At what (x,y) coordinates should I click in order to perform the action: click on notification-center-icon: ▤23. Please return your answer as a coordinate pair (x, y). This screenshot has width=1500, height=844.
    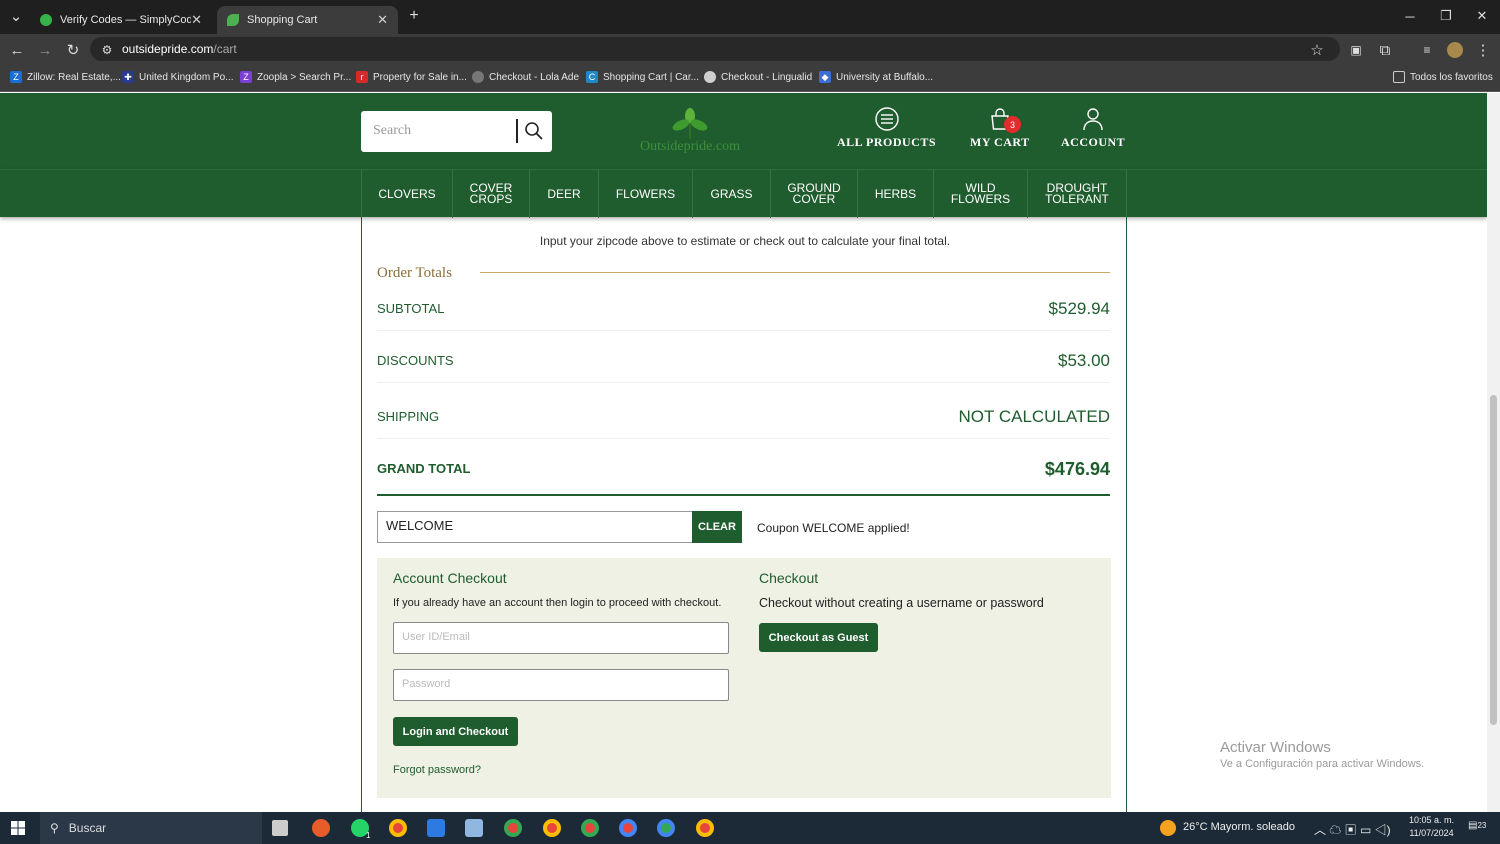
    Looking at the image, I should click on (1477, 825).